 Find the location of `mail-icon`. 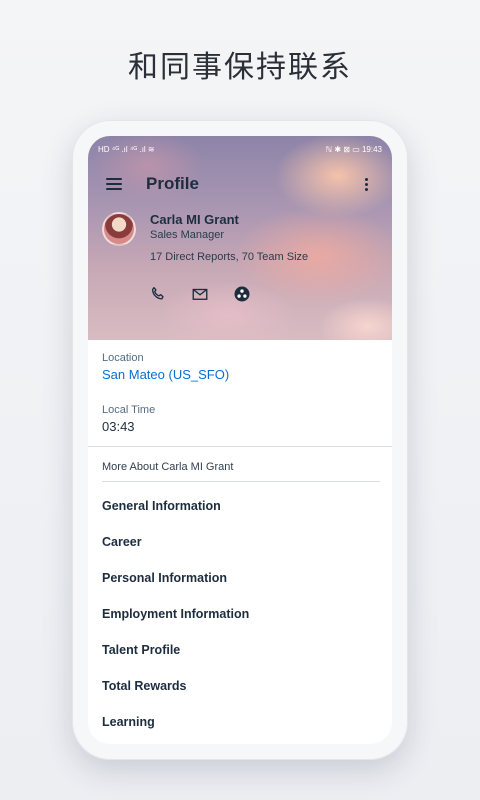

mail-icon is located at coordinates (200, 294).